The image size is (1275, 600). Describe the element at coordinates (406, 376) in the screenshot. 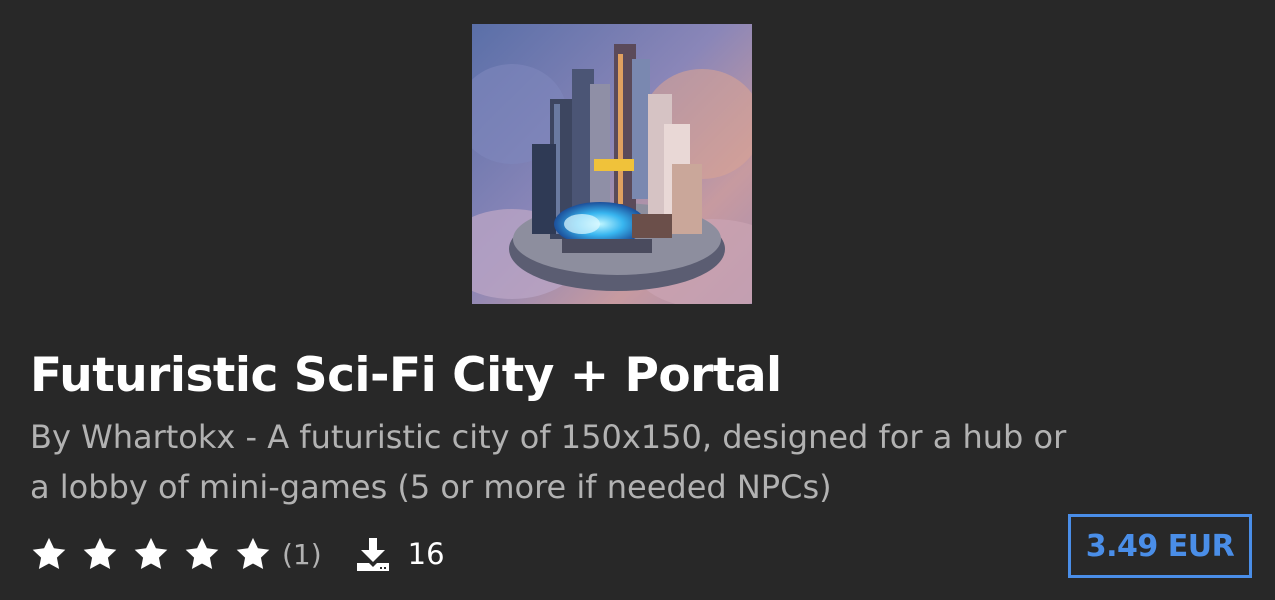

I see `product-title: Futuristic Sci-Fi City + Portal` at that location.